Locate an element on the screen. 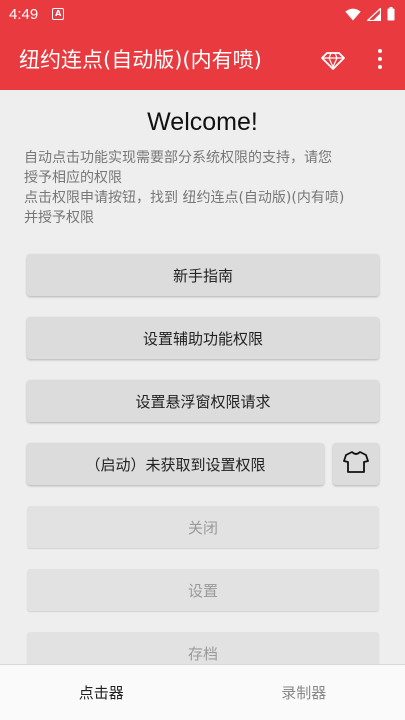  description-line: 并授予权限 is located at coordinates (59, 218).